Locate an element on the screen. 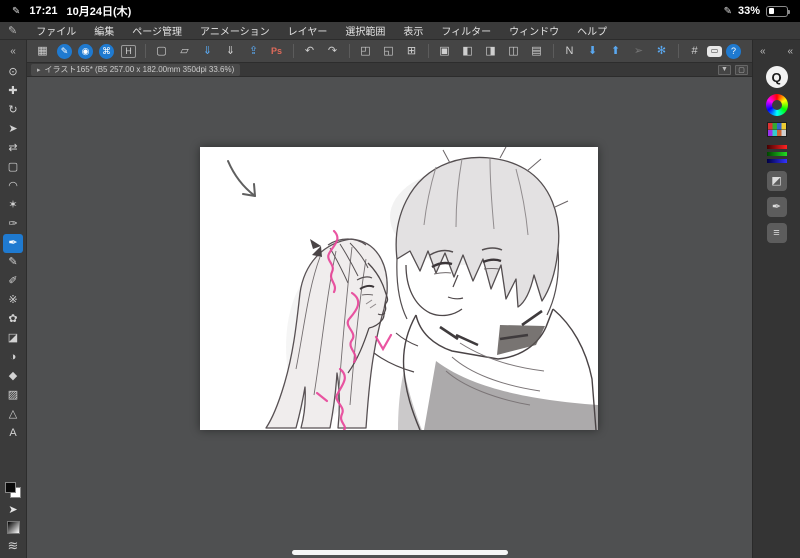  tab-dropdown-icon: ▼ is located at coordinates (724, 69).